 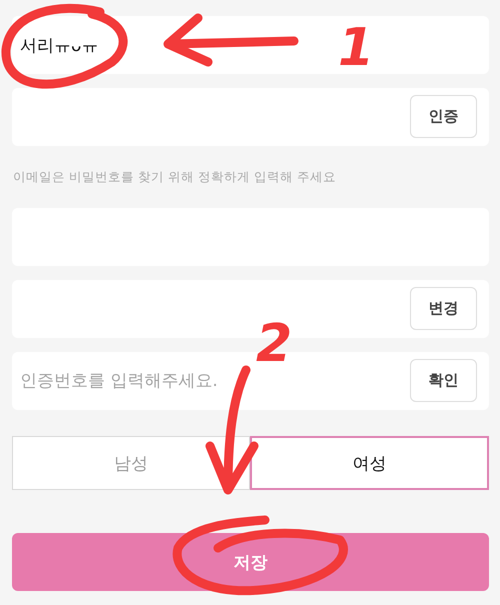 What do you see at coordinates (443, 380) in the screenshot?
I see `field-button: 확인` at bounding box center [443, 380].